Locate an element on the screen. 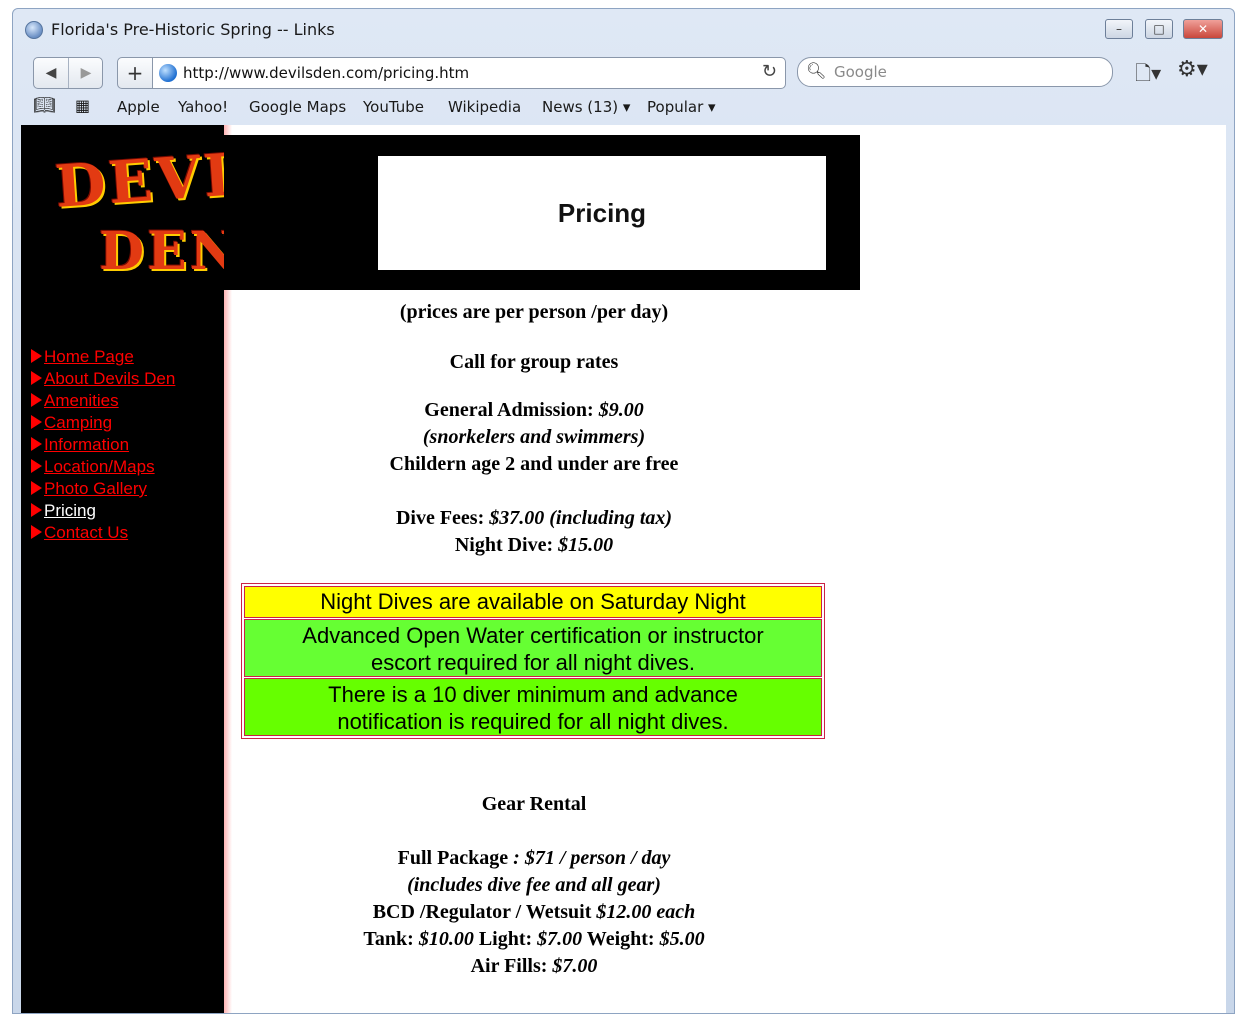 The height and width of the screenshot is (1015, 1237). page-menu-icon: 🗋▾ is located at coordinates (1148, 76).